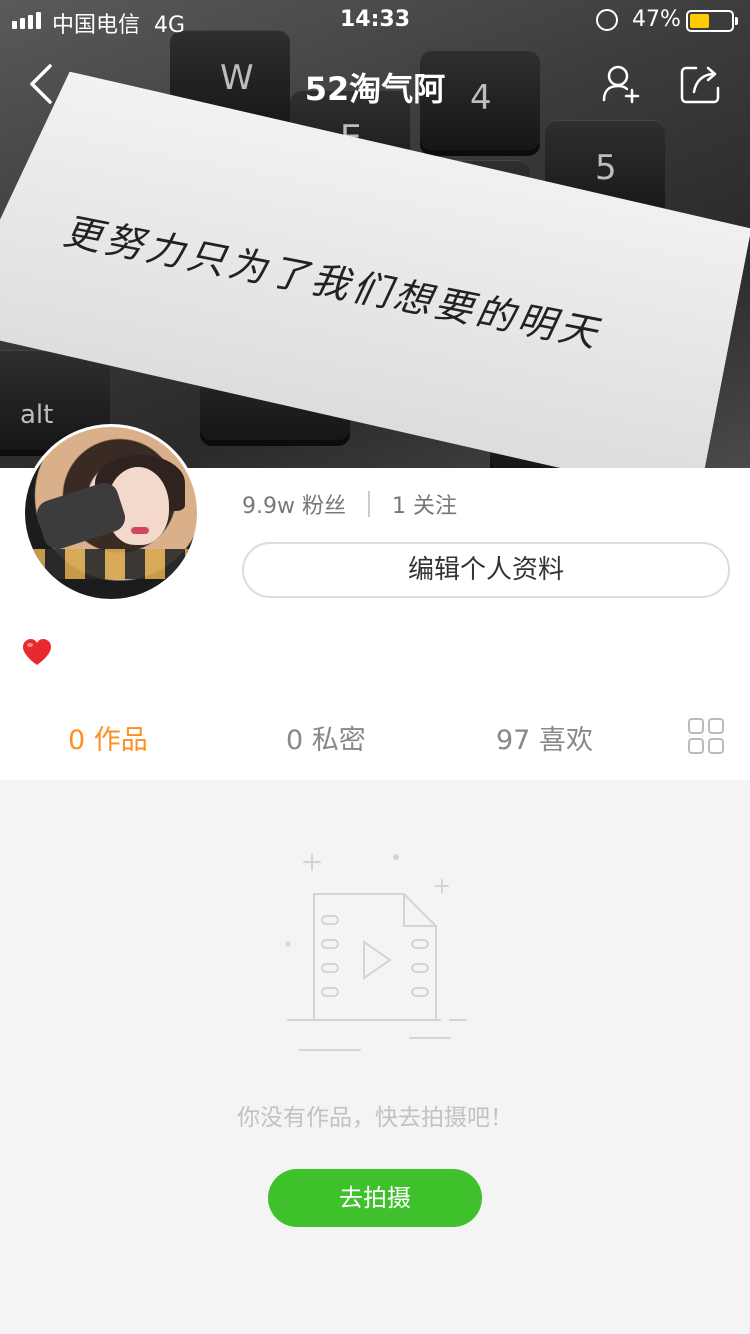 This screenshot has height=1334, width=750. I want to click on followers-count: 9.9w 粉丝, so click(294, 504).